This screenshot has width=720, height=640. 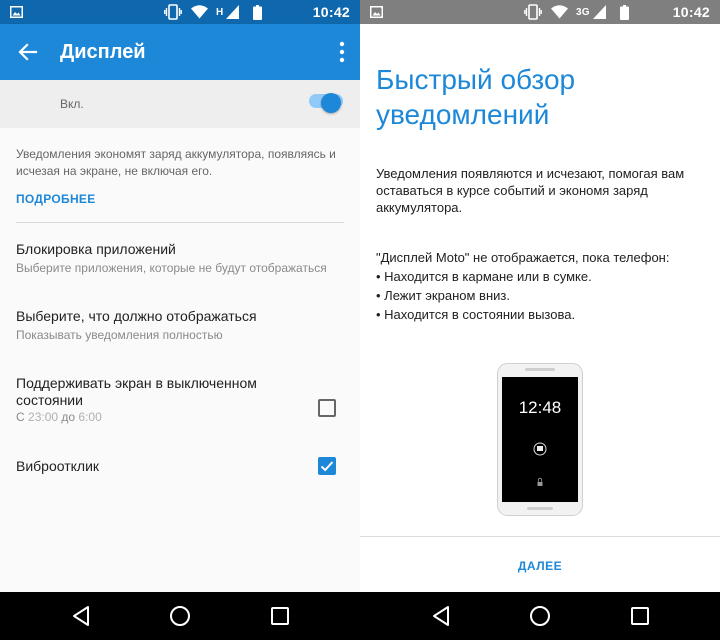 What do you see at coordinates (103, 52) in the screenshot?
I see `page-title: Дисплей` at bounding box center [103, 52].